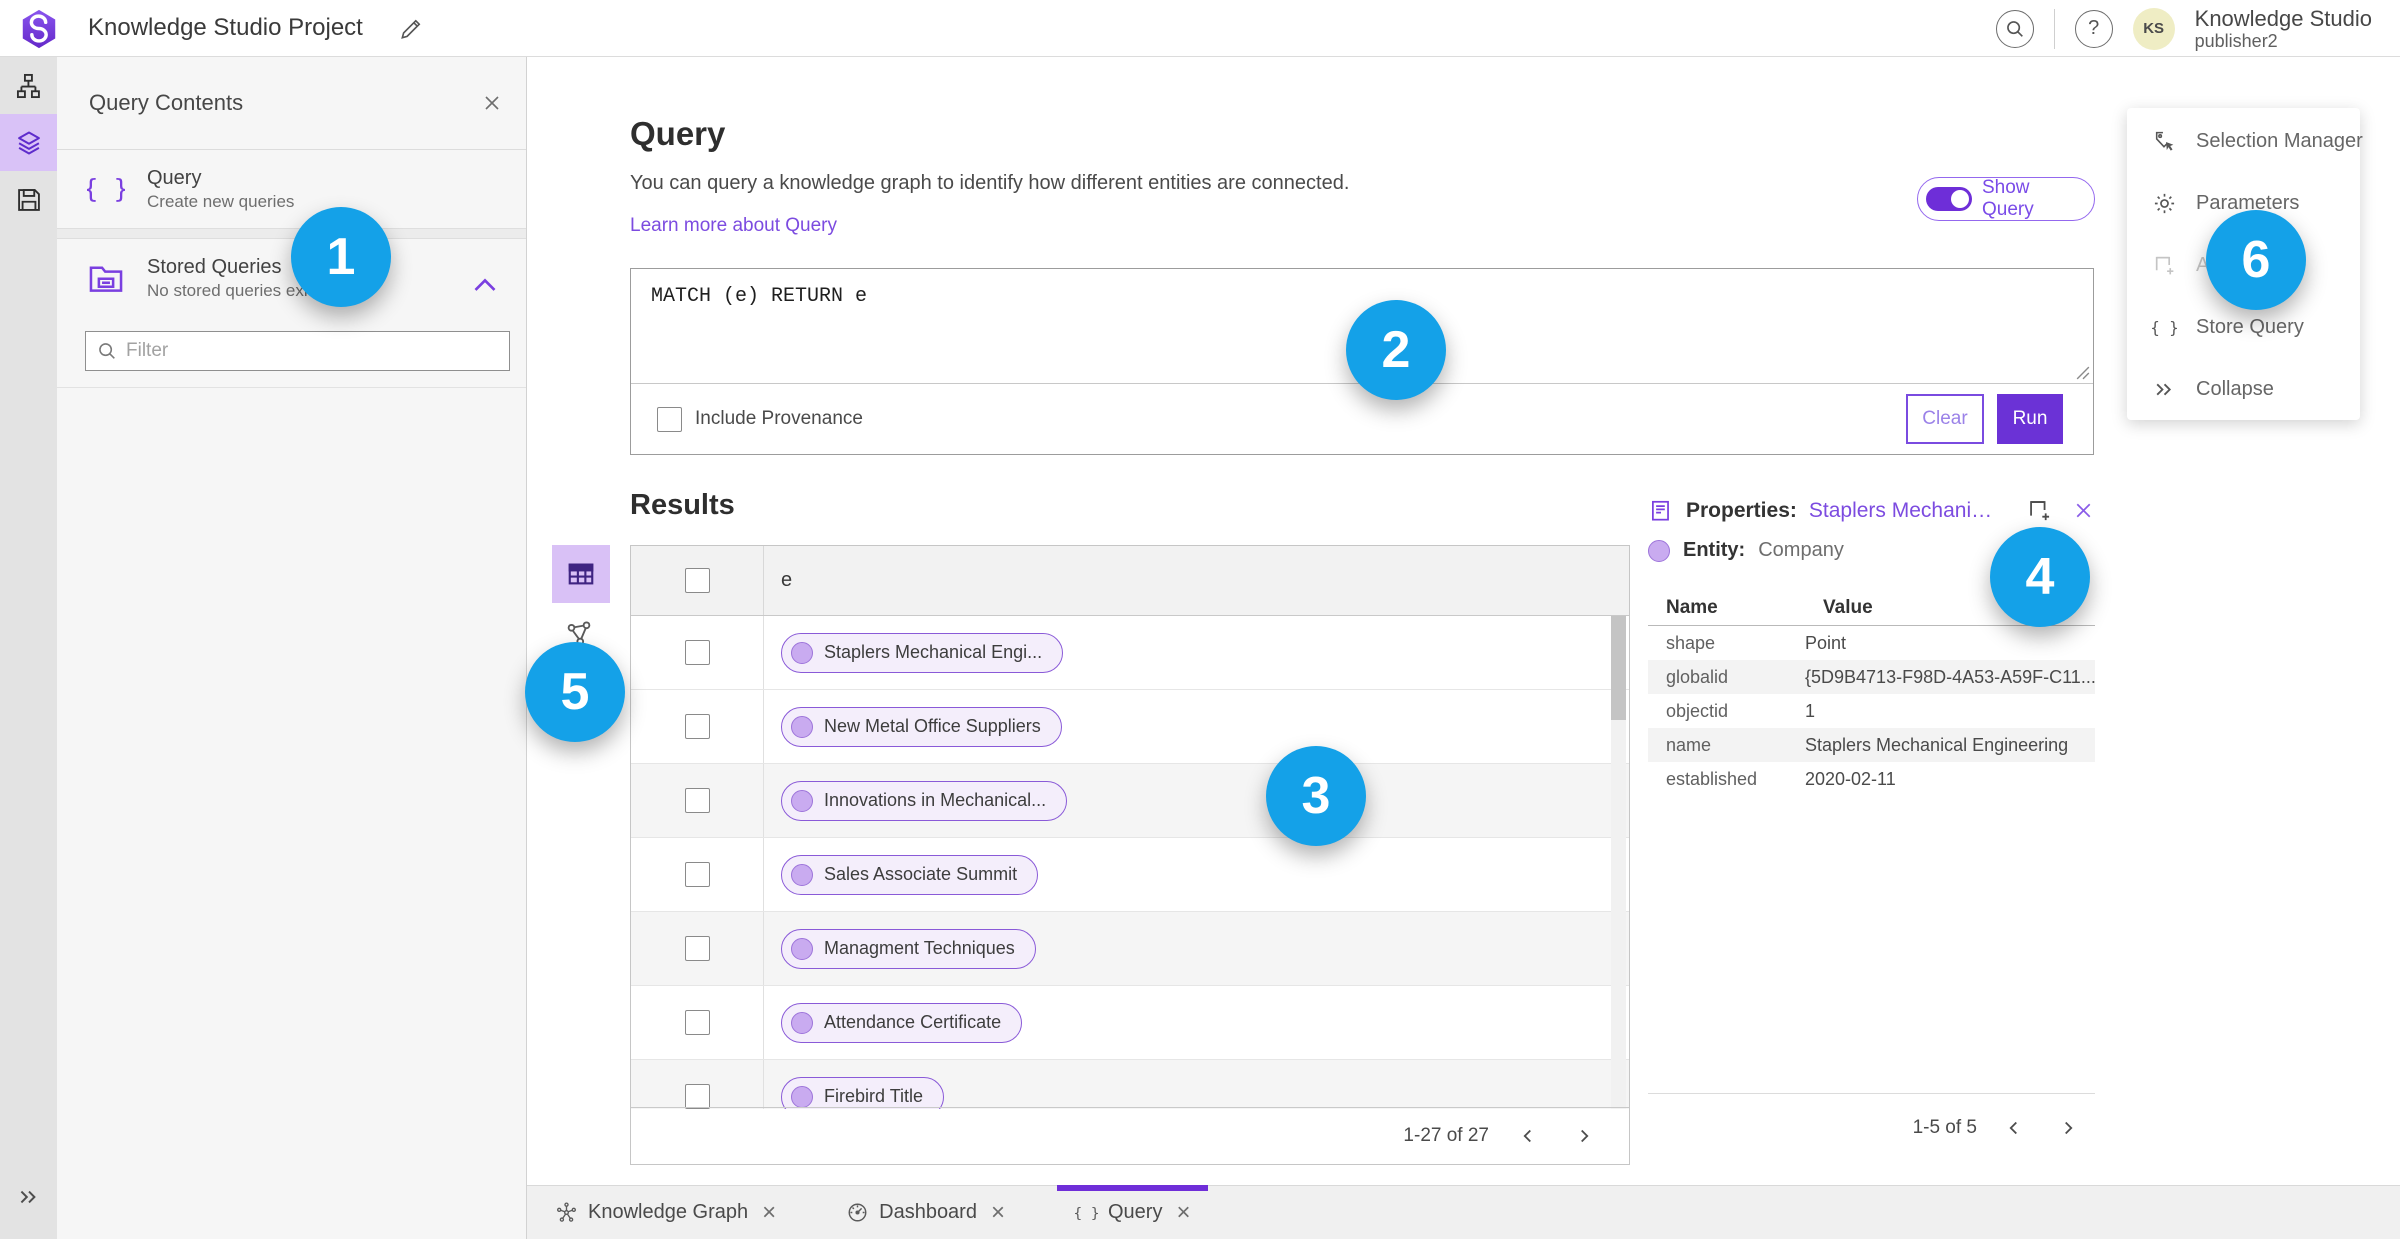 The height and width of the screenshot is (1239, 2400). I want to click on table-row: New Metal Office Suppliers, so click(1130, 727).